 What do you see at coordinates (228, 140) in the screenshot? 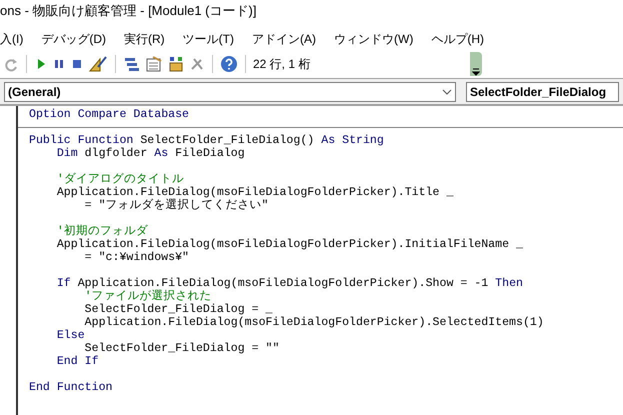
I see `code-text: SelectFolder_FileDialog()` at bounding box center [228, 140].